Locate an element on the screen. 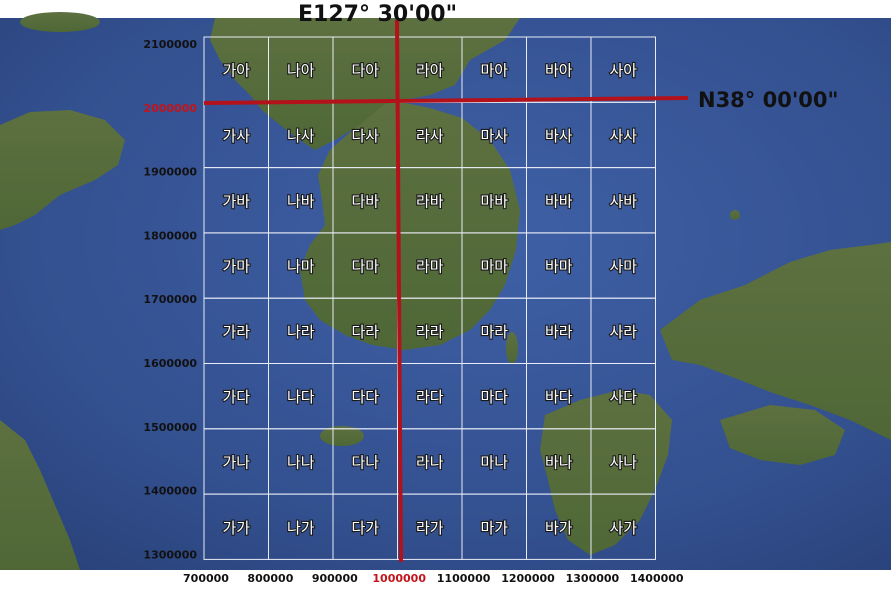 This screenshot has height=600, width=891. grid-cell-label: 바바 is located at coordinates (559, 201).